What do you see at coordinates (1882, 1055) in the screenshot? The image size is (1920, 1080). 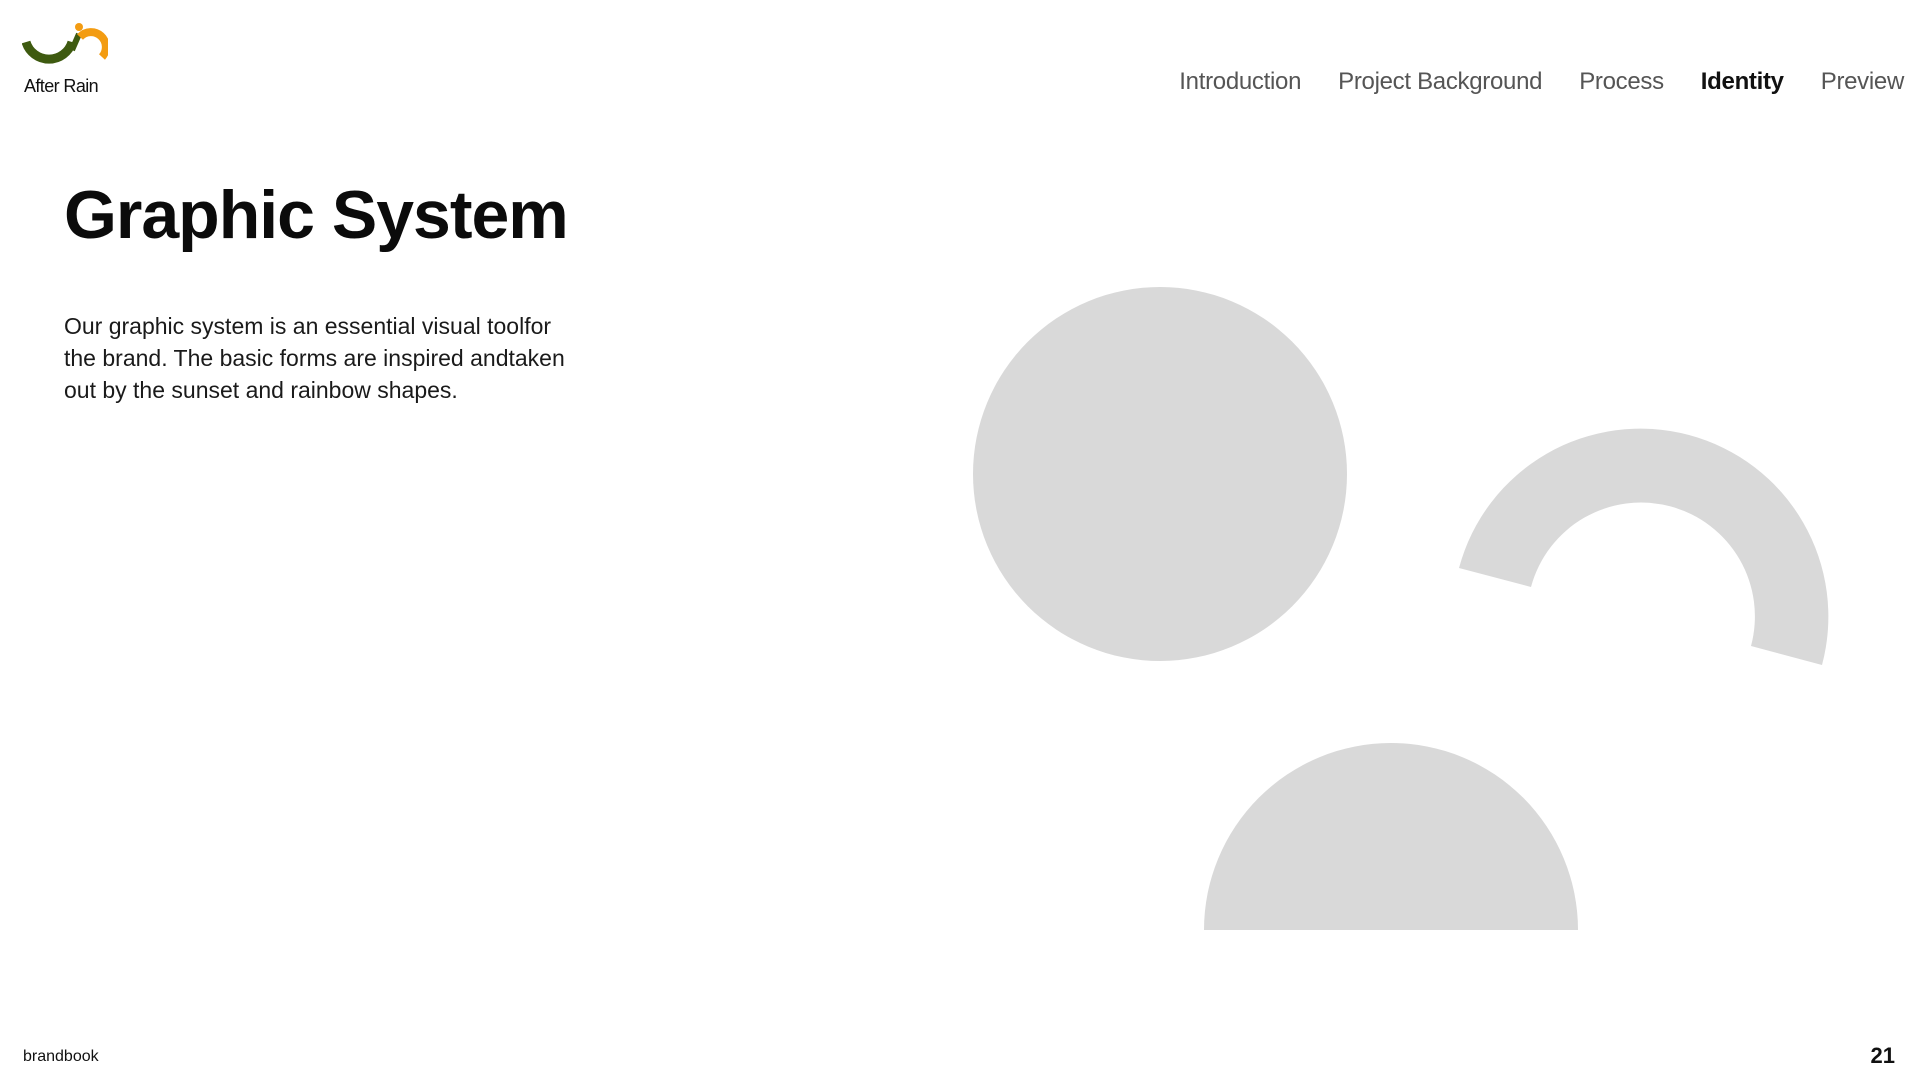 I see `page-number: 21` at bounding box center [1882, 1055].